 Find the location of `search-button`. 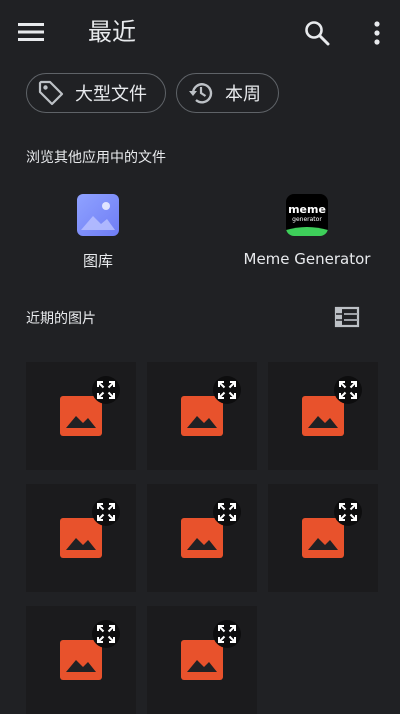

search-button is located at coordinates (317, 33).